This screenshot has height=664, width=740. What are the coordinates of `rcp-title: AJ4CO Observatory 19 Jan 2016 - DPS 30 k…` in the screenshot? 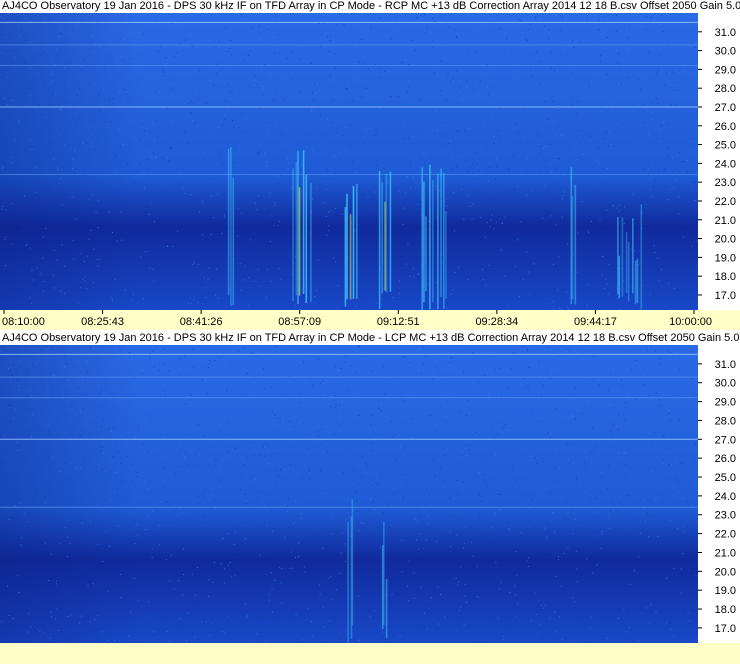 It's located at (370, 6).